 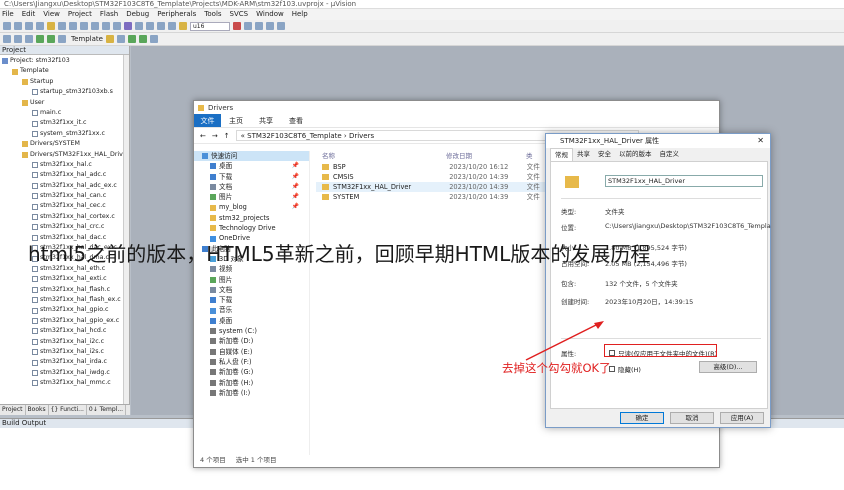 I want to click on nav-item: 文档 📌, so click(x=251, y=187).